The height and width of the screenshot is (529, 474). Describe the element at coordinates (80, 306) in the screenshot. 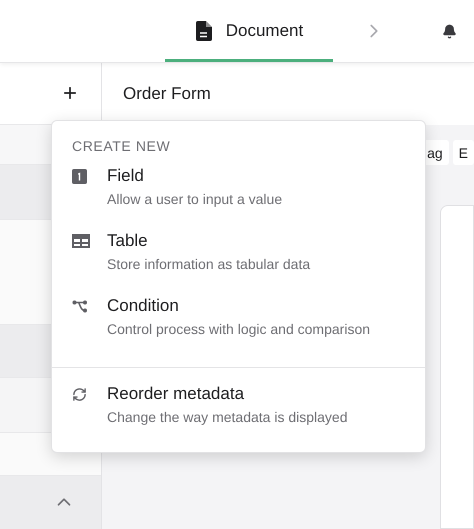

I see `branch-icon` at that location.